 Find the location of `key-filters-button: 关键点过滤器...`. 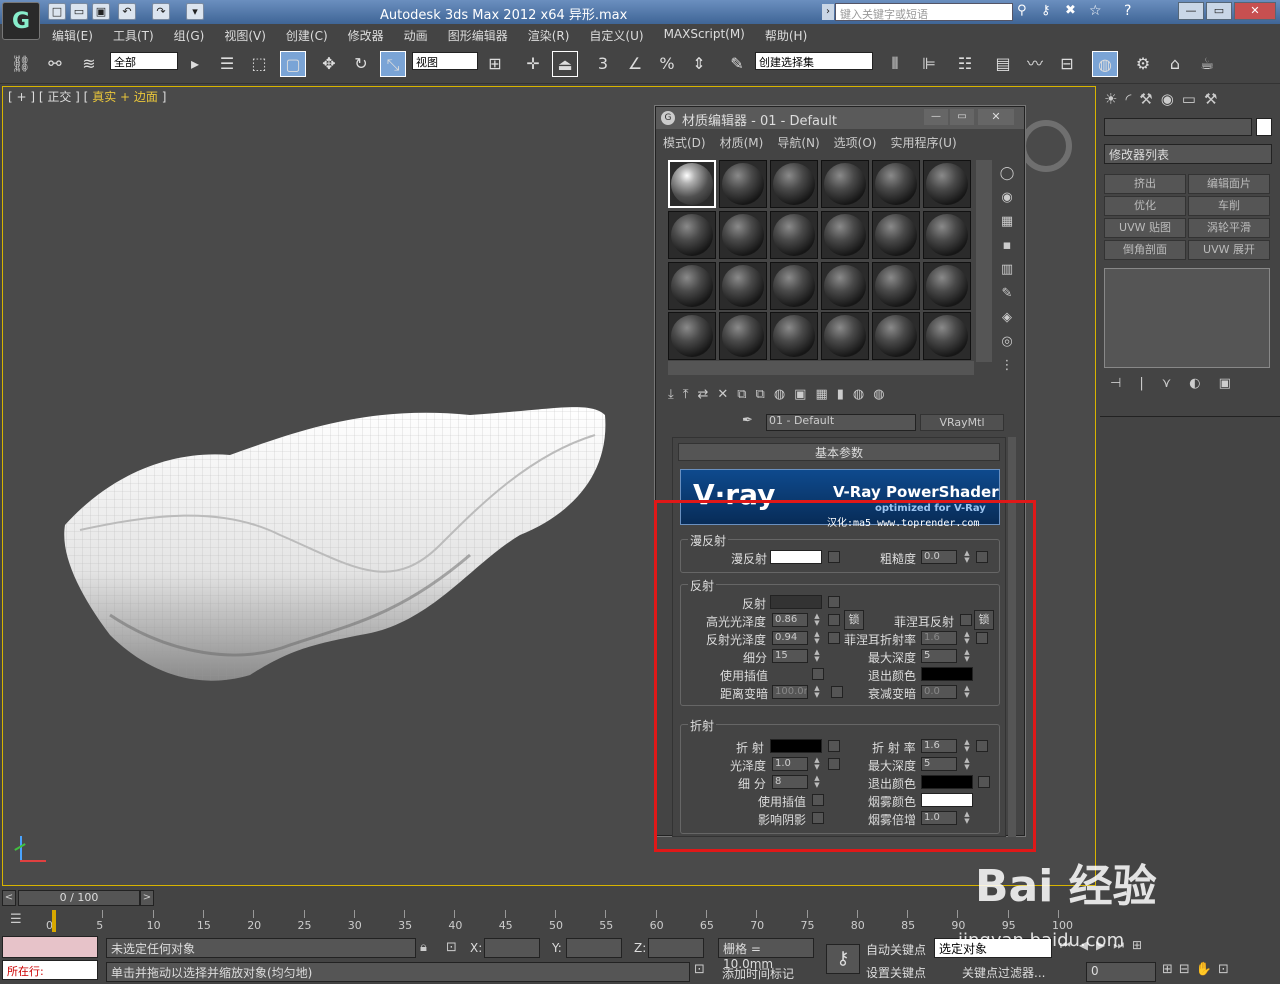

key-filters-button: 关键点过滤器... is located at coordinates (1003, 972).